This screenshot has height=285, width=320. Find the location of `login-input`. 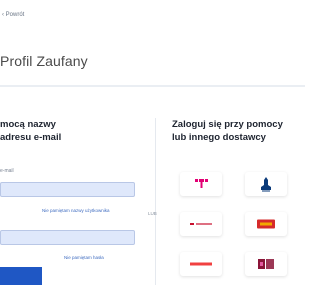

login-input is located at coordinates (67, 189).